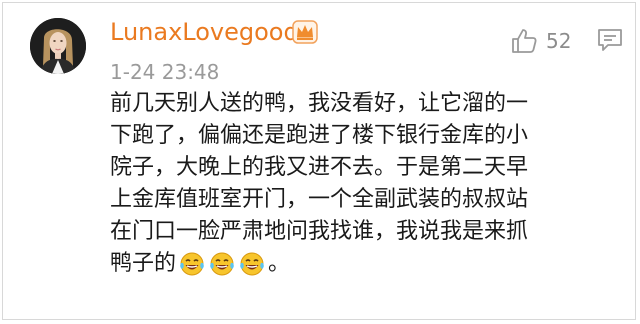  Describe the element at coordinates (165, 72) in the screenshot. I see `comment-timestamp: 1-24 23:48` at that location.